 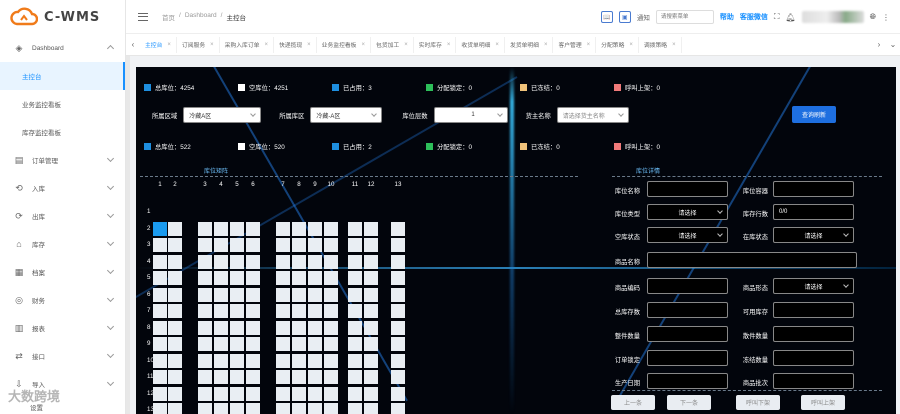 What do you see at coordinates (777, 17) in the screenshot?
I see `fullscreen-icon: ⛶` at bounding box center [777, 17].